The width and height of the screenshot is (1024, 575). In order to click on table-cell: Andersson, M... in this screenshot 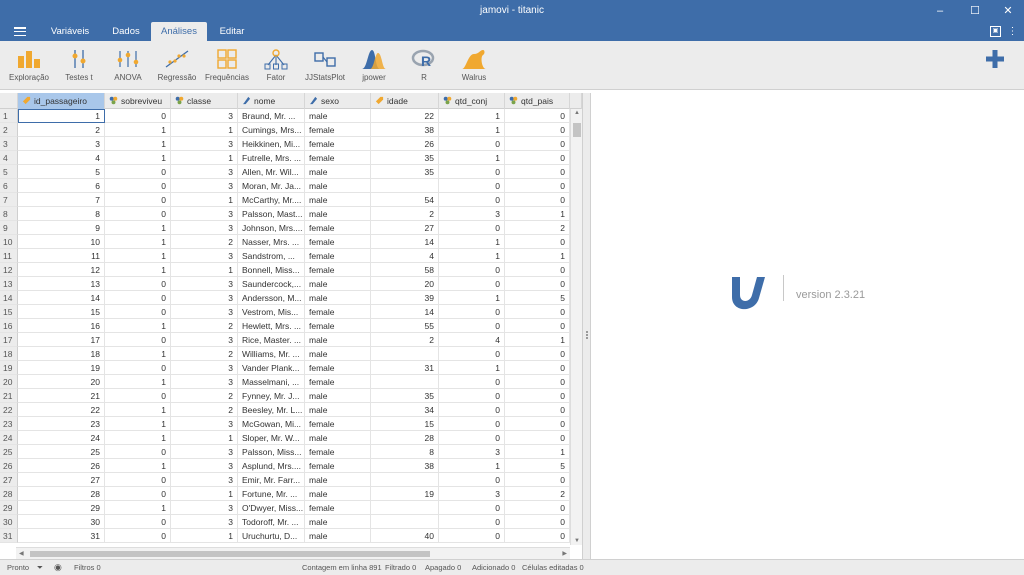, I will do `click(271, 298)`.